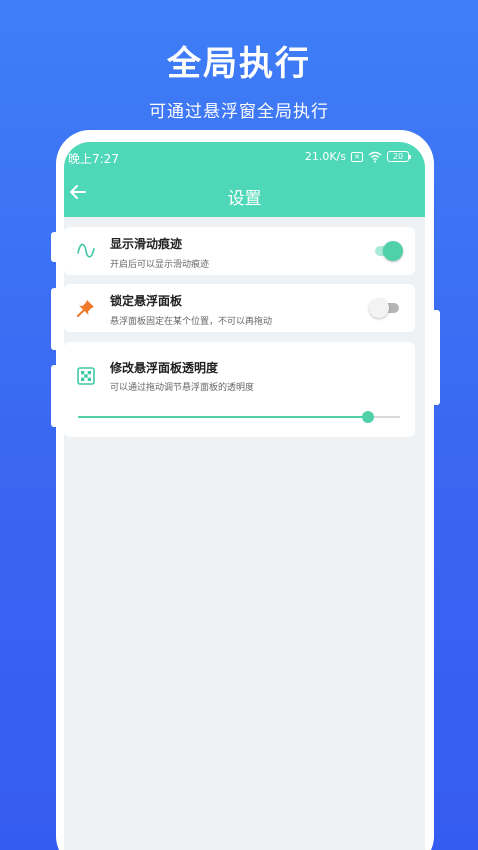 The width and height of the screenshot is (478, 850). I want to click on setting-description: 可以通过拖动调节悬浮面板的透明度, so click(182, 388).